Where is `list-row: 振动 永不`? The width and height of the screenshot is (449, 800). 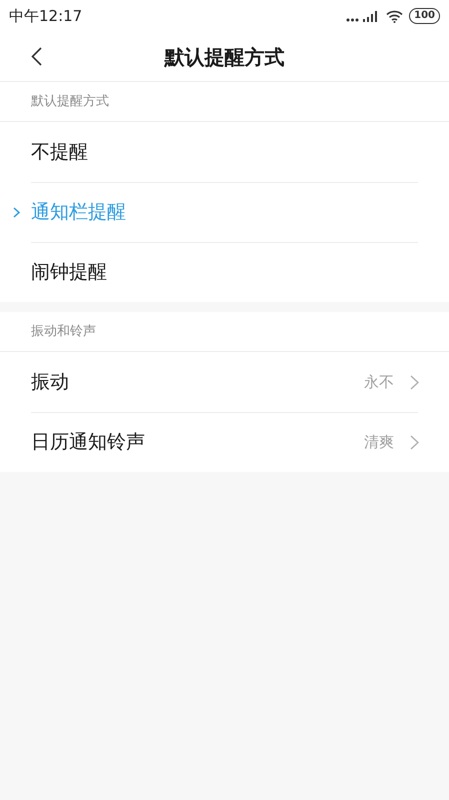 list-row: 振动 永不 is located at coordinates (224, 382).